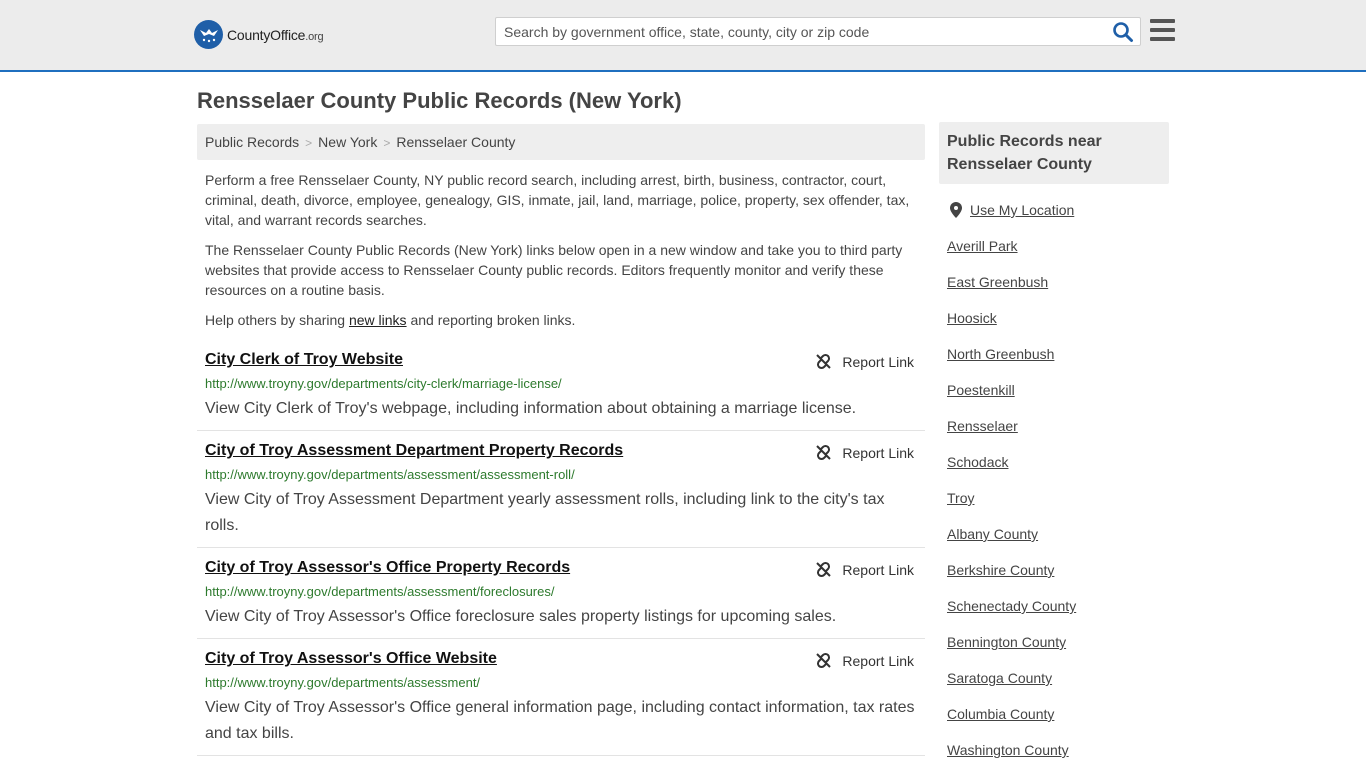 The width and height of the screenshot is (1366, 768). What do you see at coordinates (351, 659) in the screenshot?
I see `record-title-link: City of Troy Assessor's Office Website` at bounding box center [351, 659].